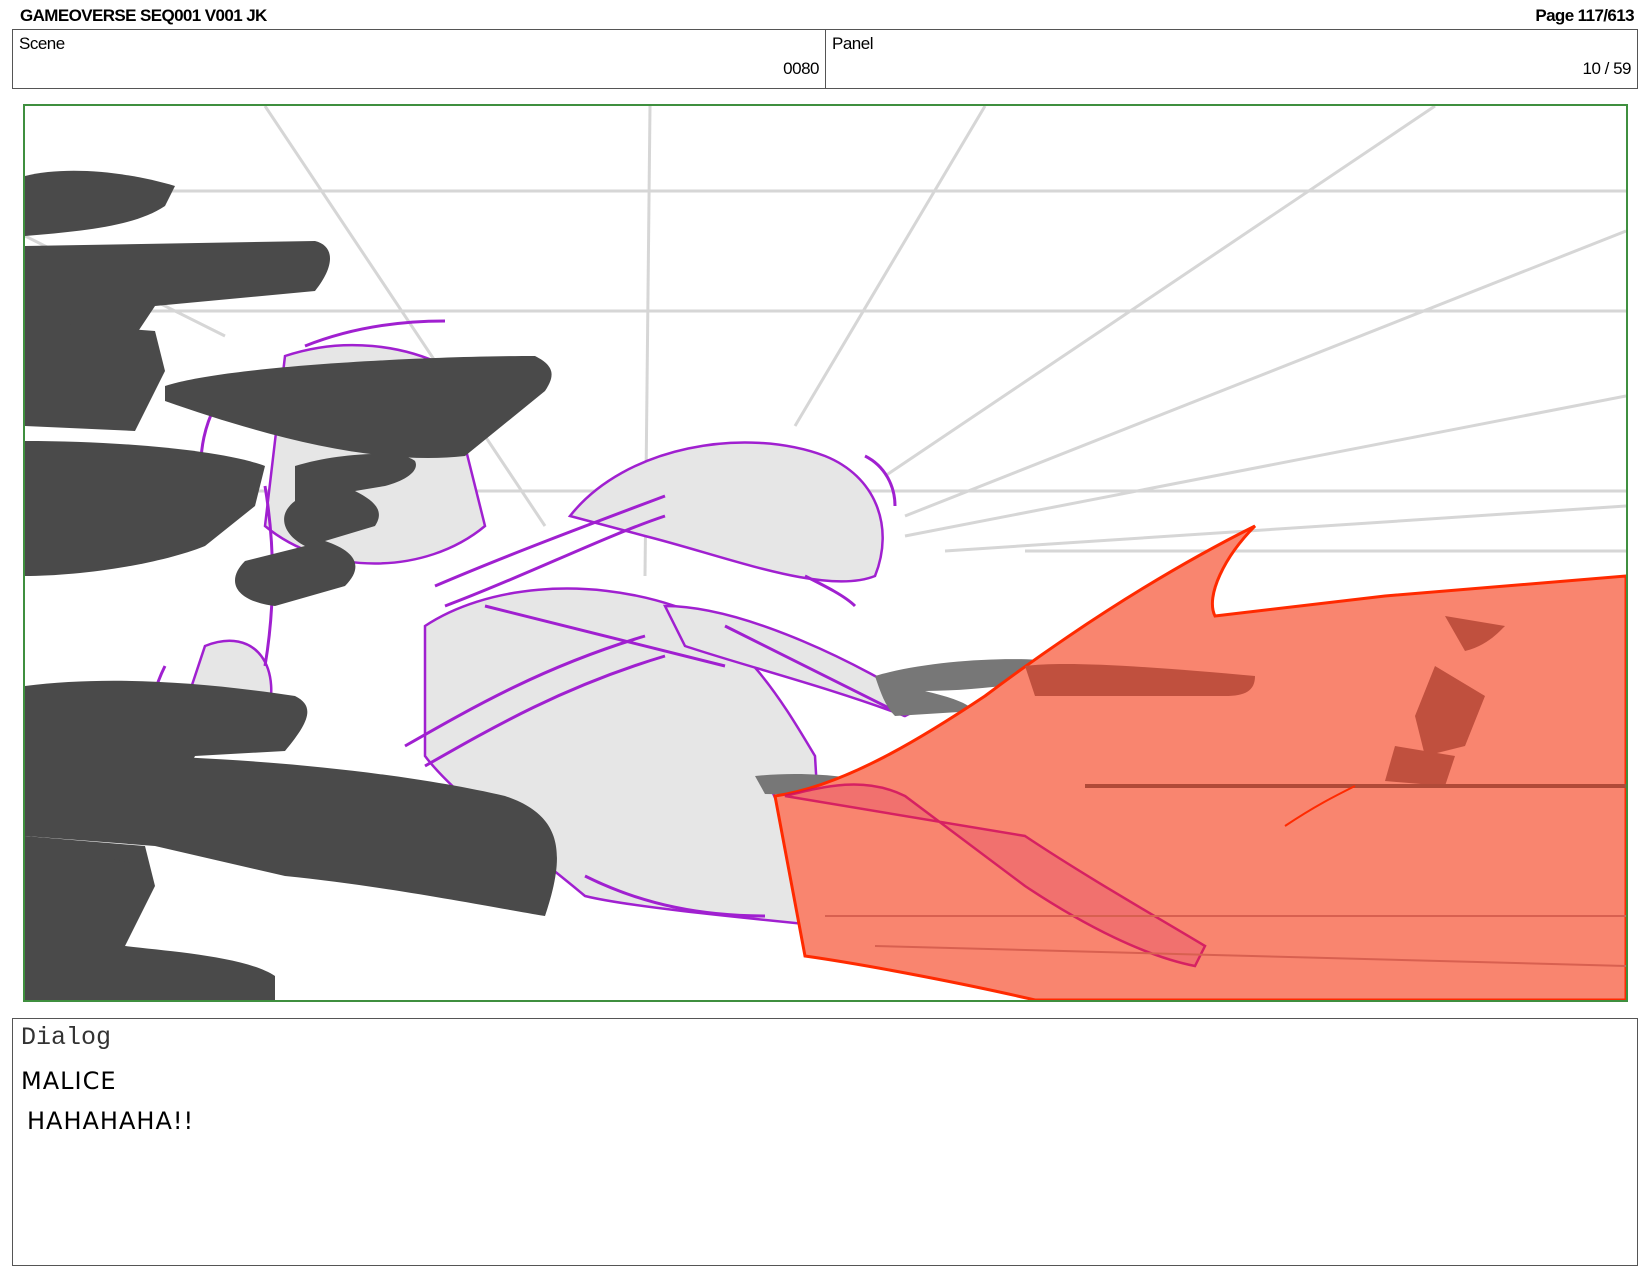 This screenshot has height=1275, width=1650. Describe the element at coordinates (801, 68) in the screenshot. I see `scene-number: 0080` at that location.